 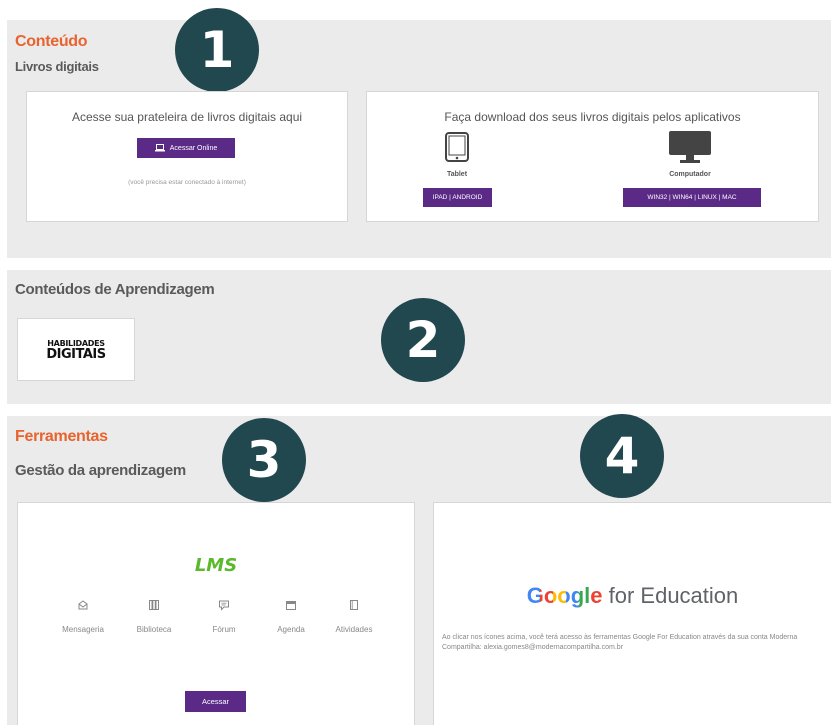 I want to click on tablet-icon, so click(x=457, y=147).